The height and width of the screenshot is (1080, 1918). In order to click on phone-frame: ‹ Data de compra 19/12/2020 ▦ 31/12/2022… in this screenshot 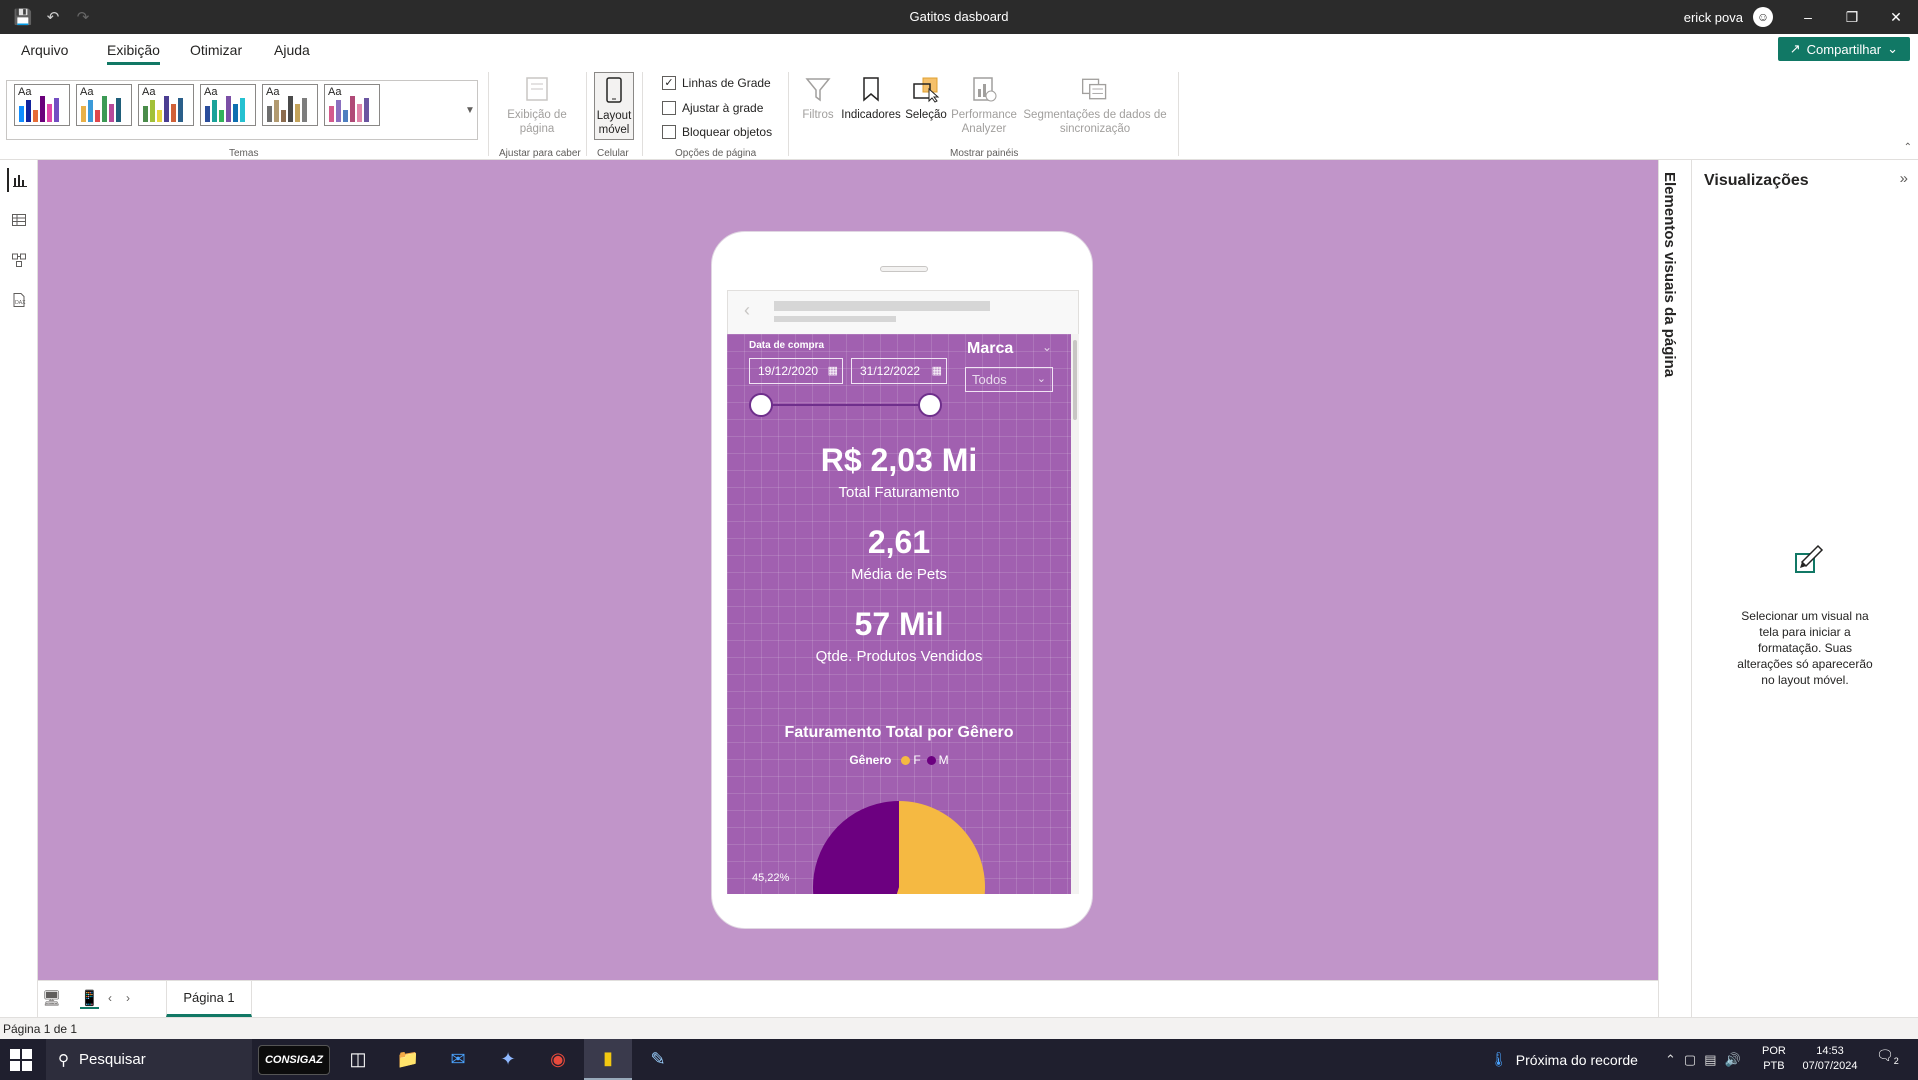, I will do `click(902, 580)`.